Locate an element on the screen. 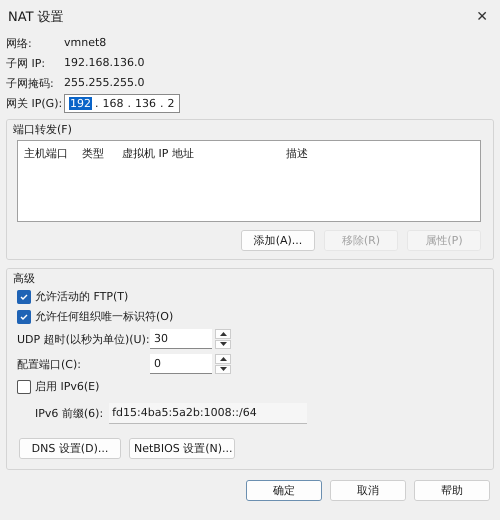  column-header: 虚拟机 IP 地址 is located at coordinates (204, 153).